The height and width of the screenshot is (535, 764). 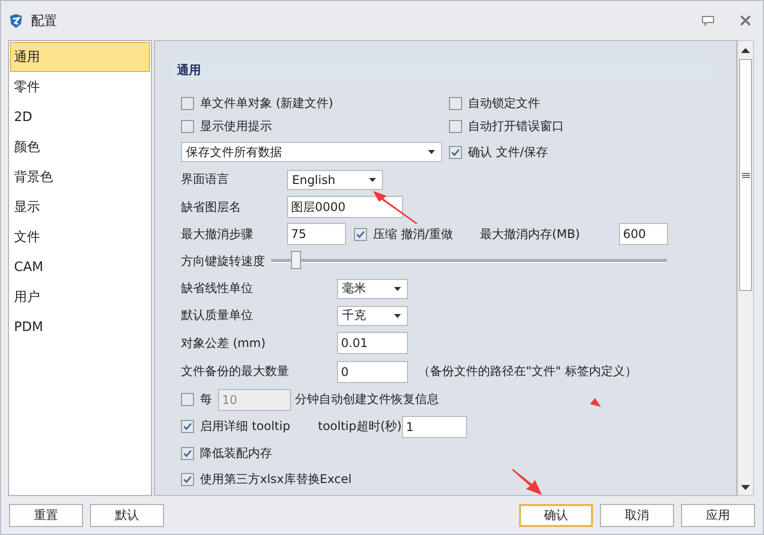 What do you see at coordinates (637, 515) in the screenshot?
I see `dialog-button: 取消` at bounding box center [637, 515].